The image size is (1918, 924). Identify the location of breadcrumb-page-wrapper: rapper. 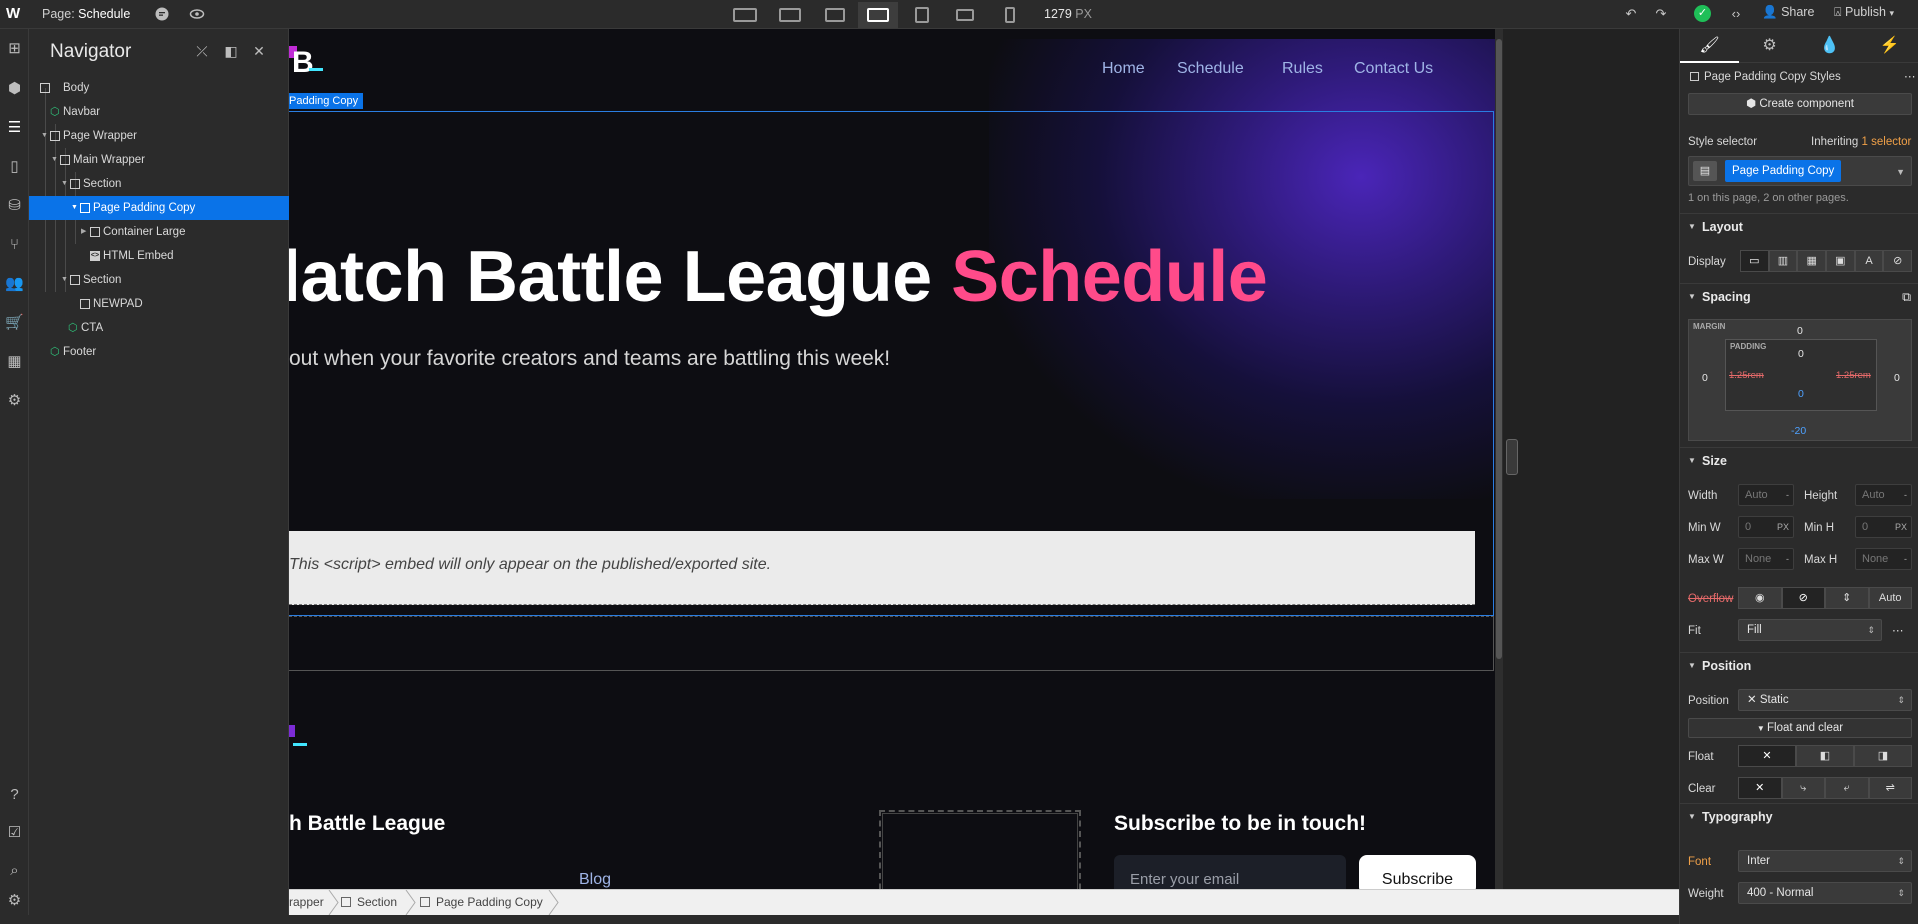
(306, 902).